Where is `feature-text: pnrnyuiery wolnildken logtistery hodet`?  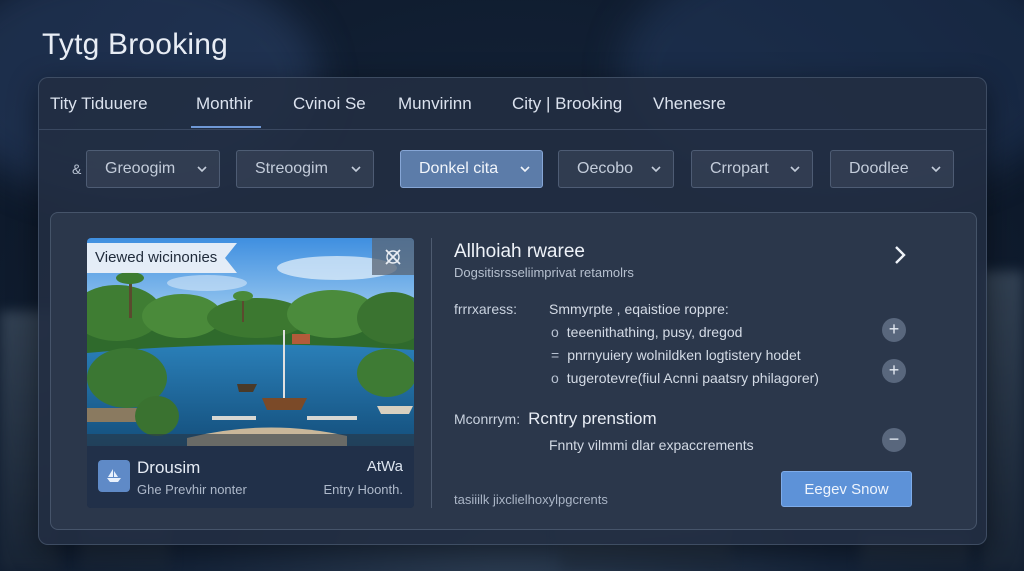 feature-text: pnrnyuiery wolnildken logtistery hodet is located at coordinates (684, 355).